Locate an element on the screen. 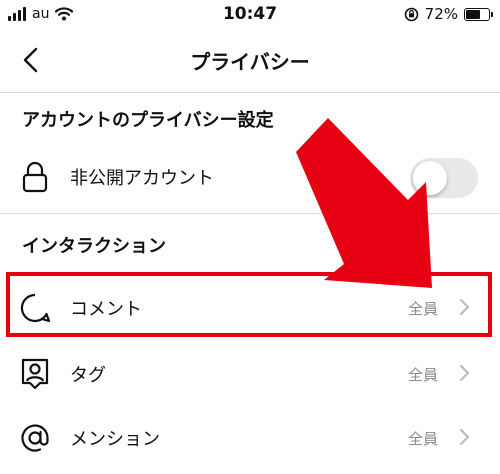 This screenshot has height=474, width=500. lock-icon is located at coordinates (35, 177).